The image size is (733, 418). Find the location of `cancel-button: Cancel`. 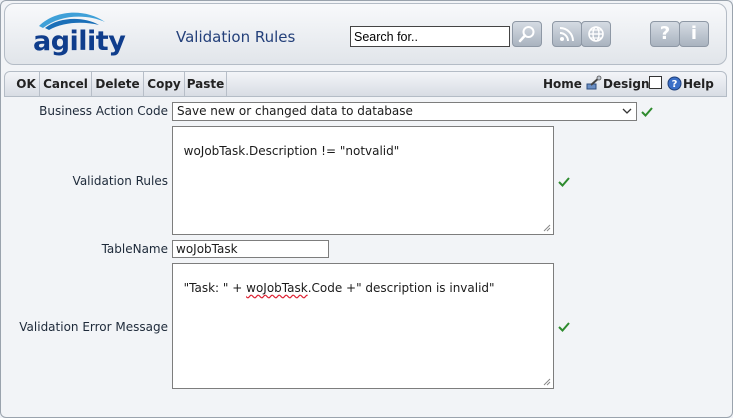

cancel-button: Cancel is located at coordinates (66, 84).